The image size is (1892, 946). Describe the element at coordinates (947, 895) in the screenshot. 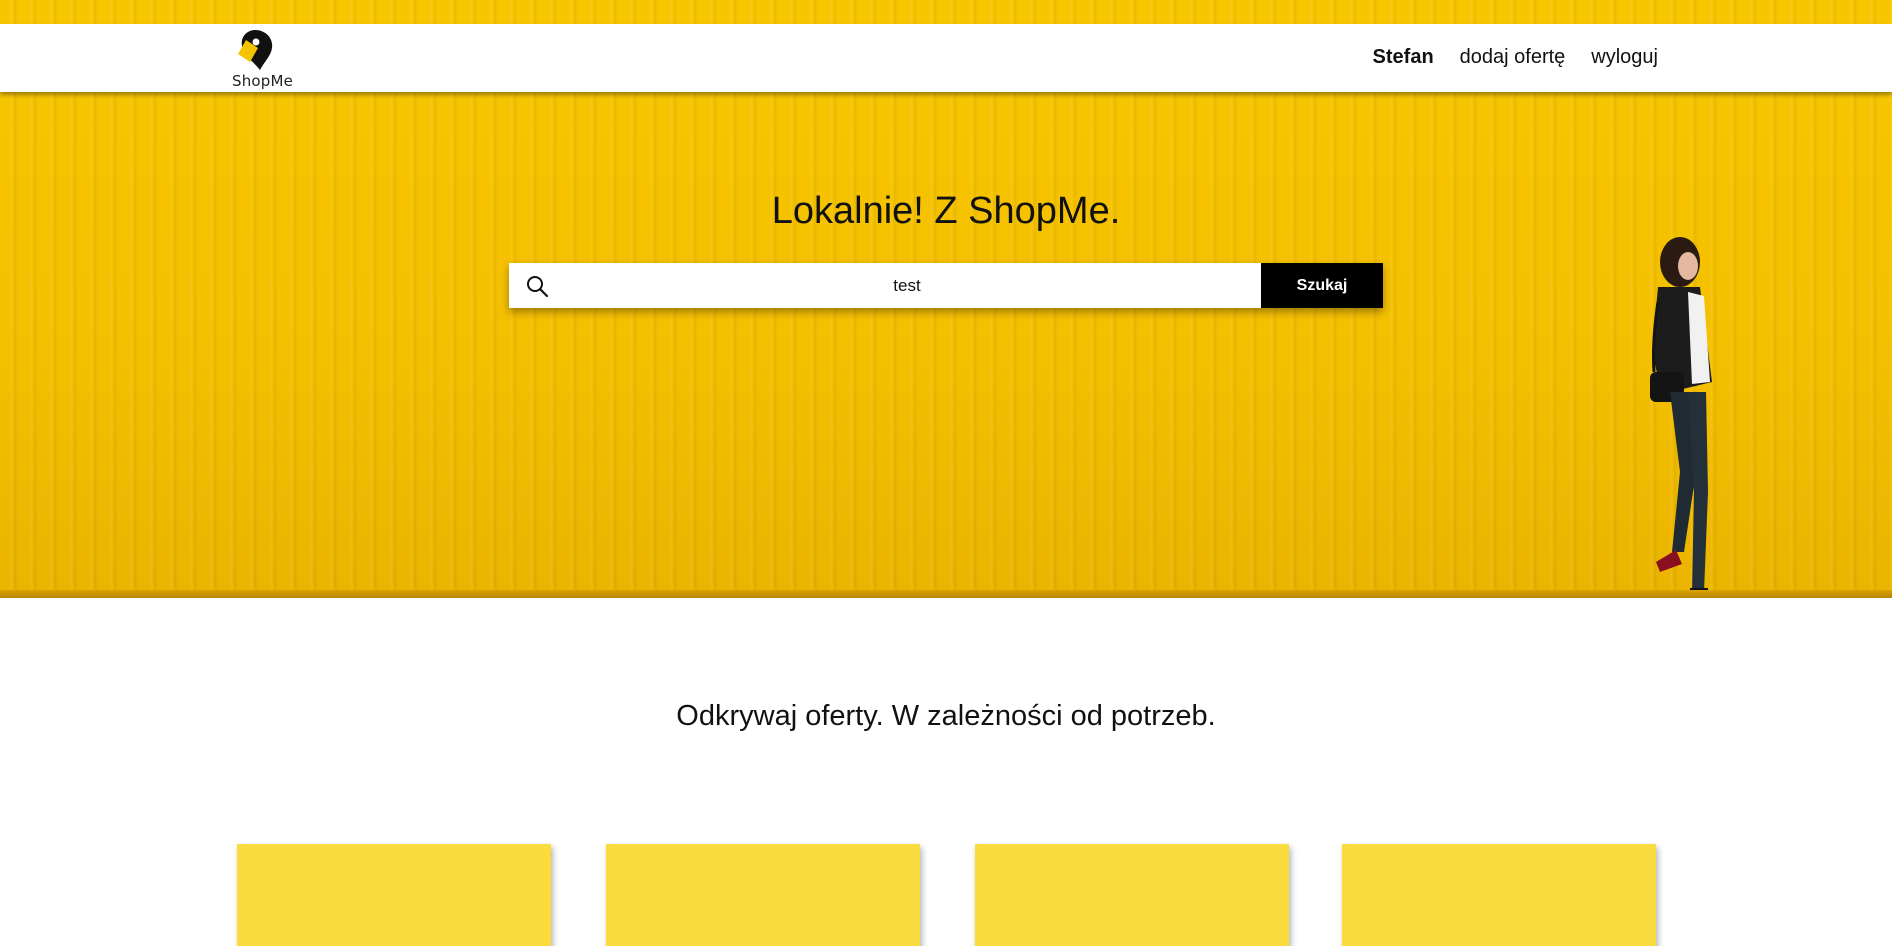

I see `category-cards` at that location.